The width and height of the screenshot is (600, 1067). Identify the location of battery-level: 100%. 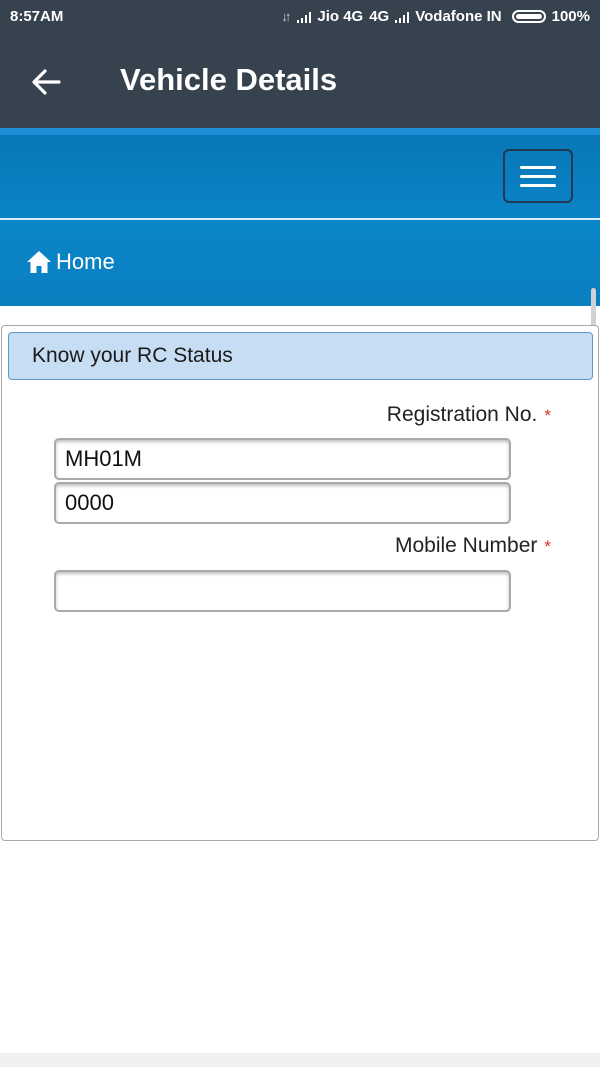
(570, 16).